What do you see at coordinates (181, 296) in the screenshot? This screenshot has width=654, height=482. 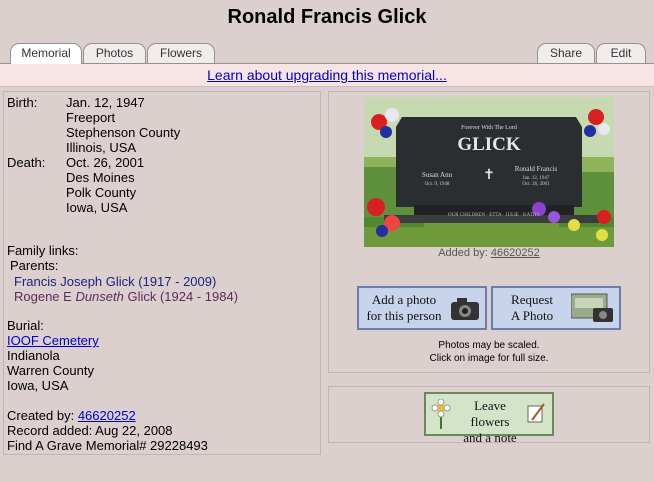 I see `parent2-rest: Glick (1924 - 1984)` at bounding box center [181, 296].